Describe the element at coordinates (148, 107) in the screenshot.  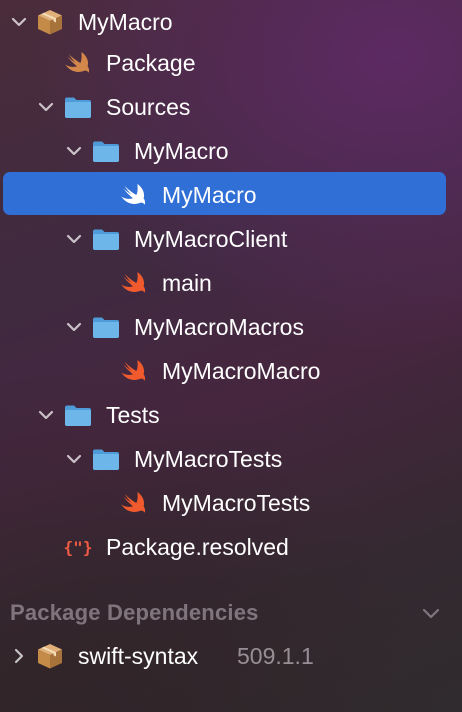
I see `tree-row-label: Sources` at that location.